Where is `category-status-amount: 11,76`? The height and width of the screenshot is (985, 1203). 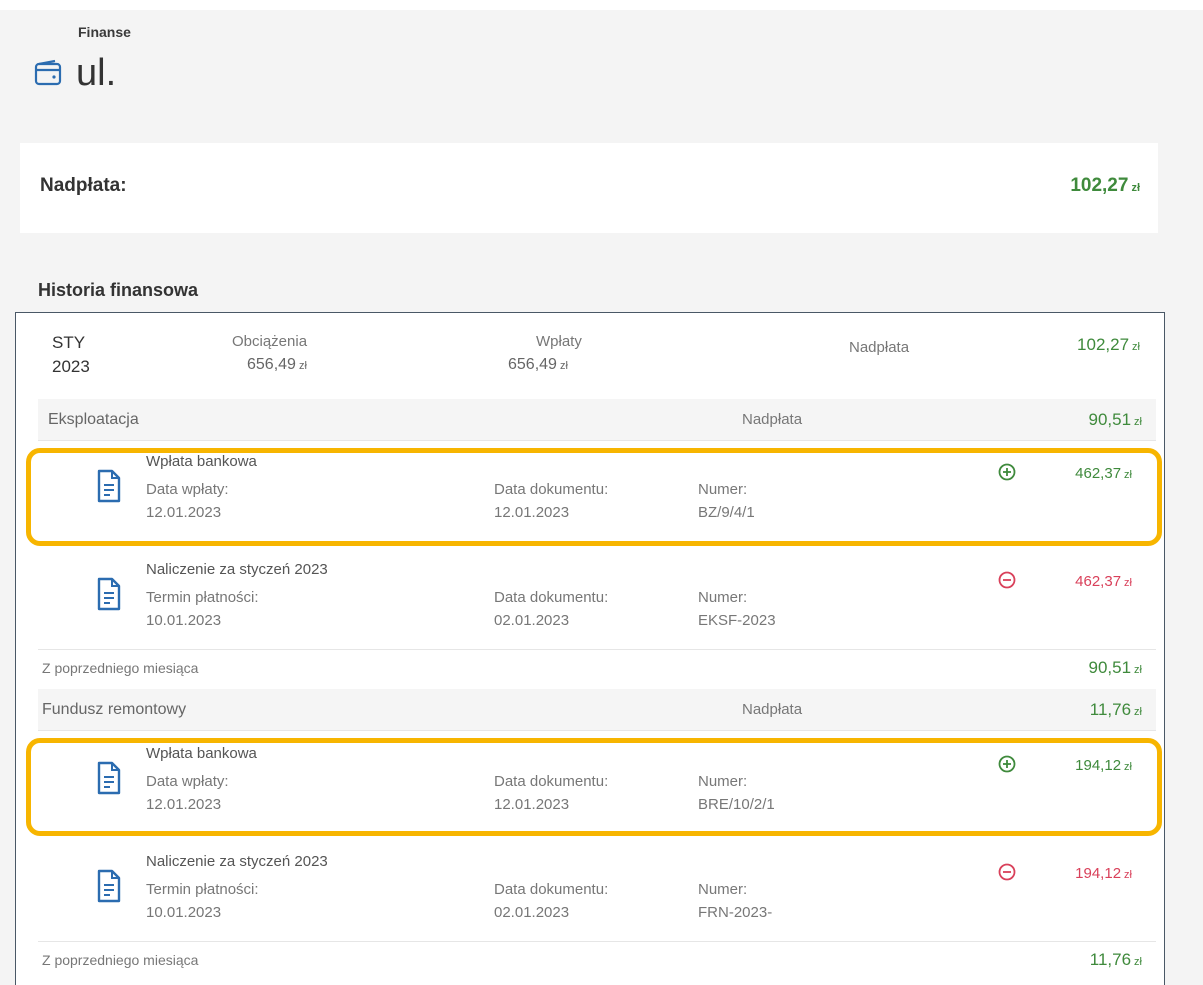
category-status-amount: 11,76 is located at coordinates (1110, 709).